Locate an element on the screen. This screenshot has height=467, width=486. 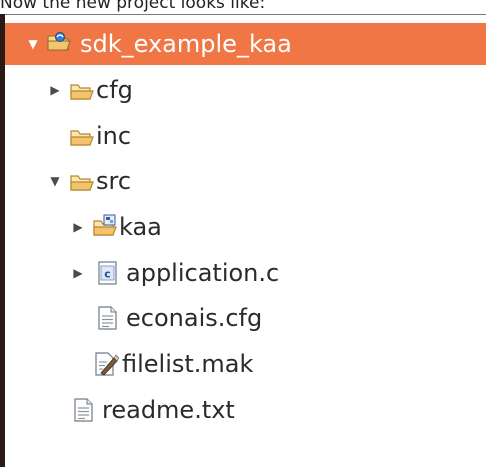
tree-item-kaa: ▶ kaa is located at coordinates (245, 227).